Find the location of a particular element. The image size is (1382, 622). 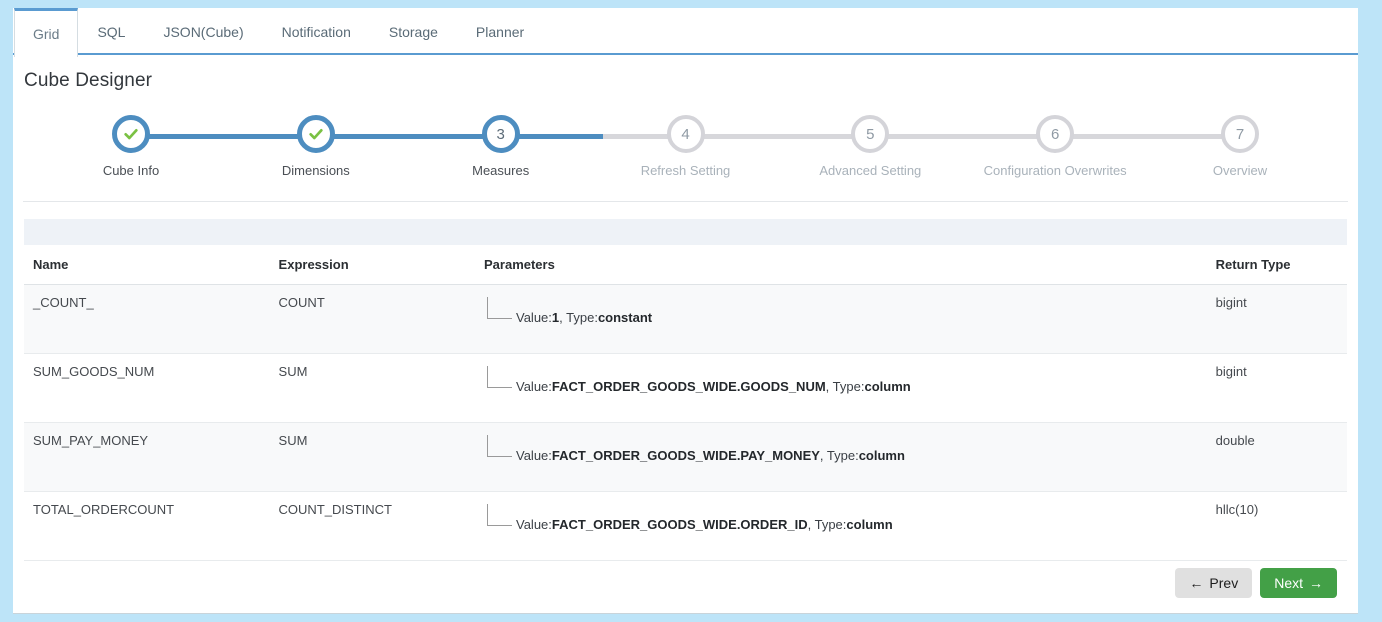

step-circle: 7 is located at coordinates (1240, 134).